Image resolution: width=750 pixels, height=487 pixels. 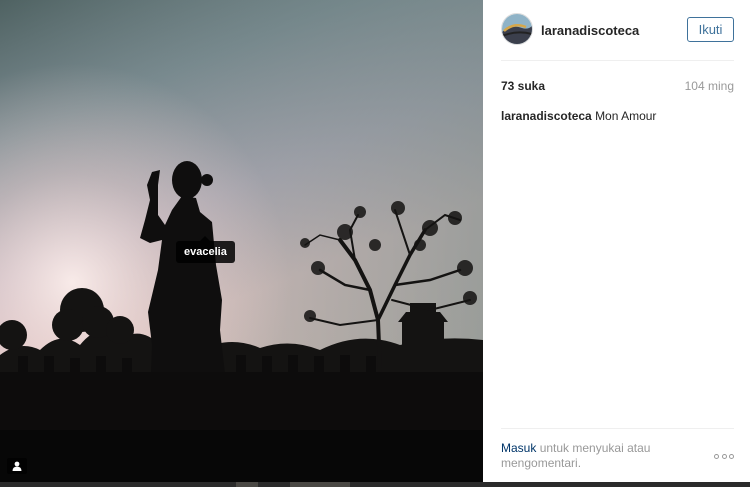 I want to click on post-header: laranadiscoteca Ikuti, so click(x=617, y=37).